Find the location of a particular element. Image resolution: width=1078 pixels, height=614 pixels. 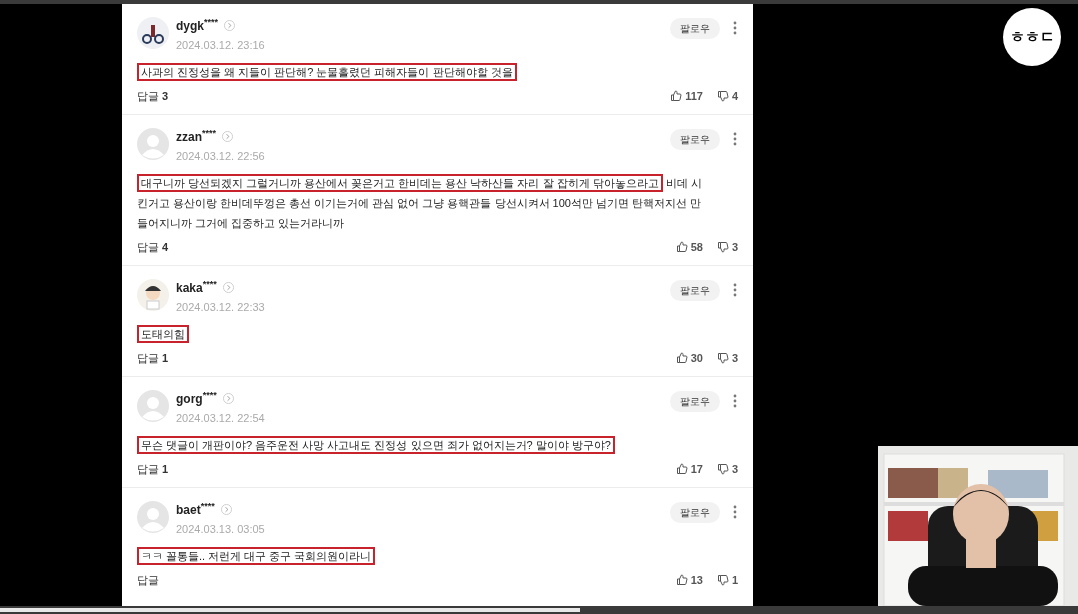

reply-count: 답글 3 is located at coordinates (153, 95).